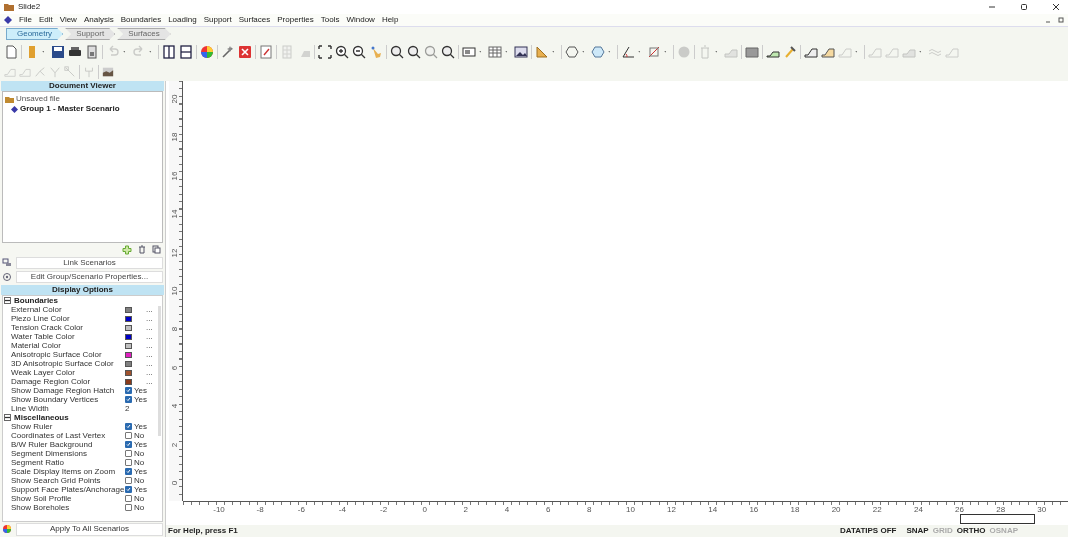 This screenshot has width=1068, height=537. I want to click on zoom-in-icon, so click(342, 52).